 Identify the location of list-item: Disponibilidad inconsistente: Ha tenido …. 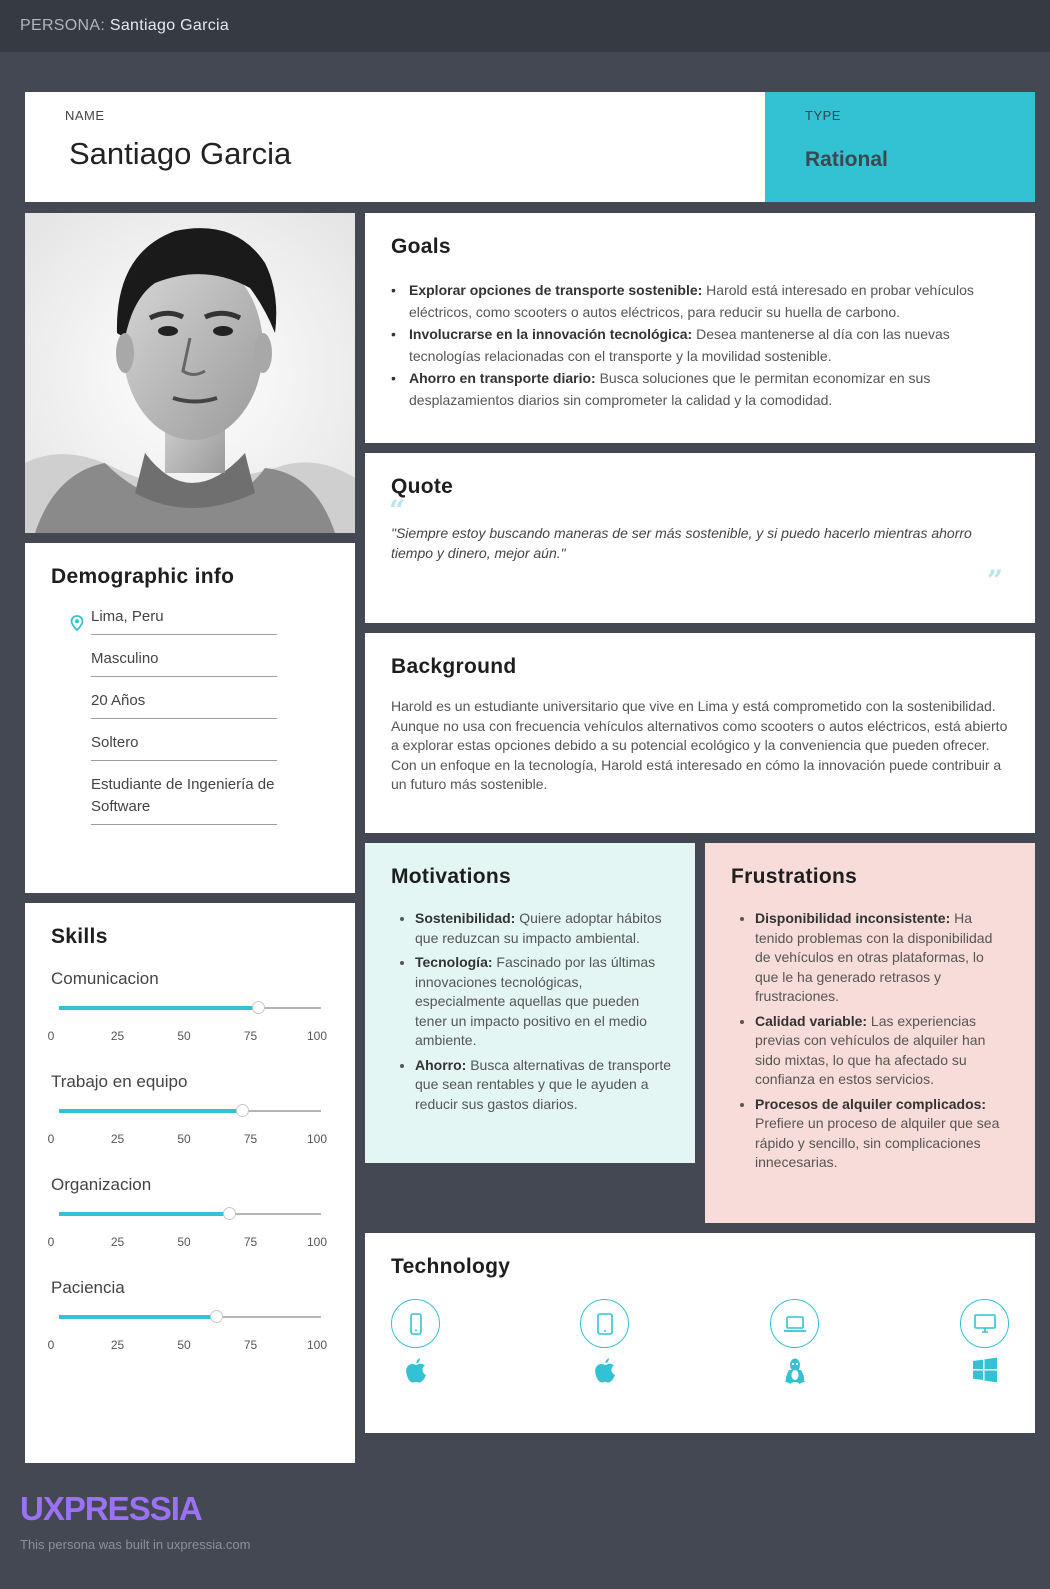
(883, 958).